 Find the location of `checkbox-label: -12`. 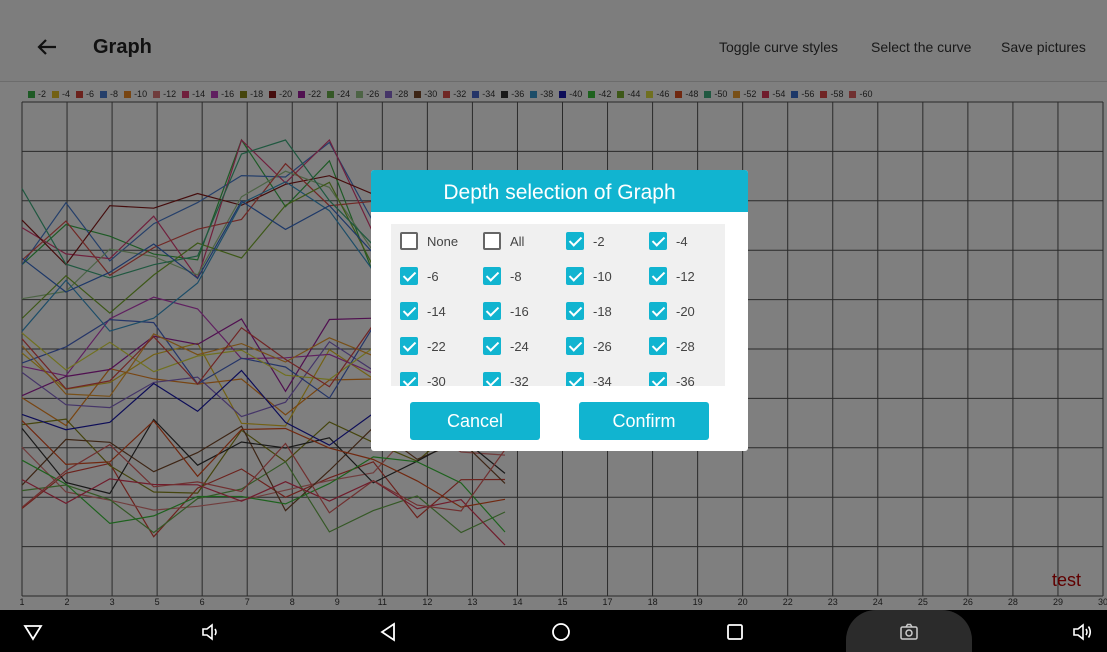

checkbox-label: -12 is located at coordinates (685, 276).